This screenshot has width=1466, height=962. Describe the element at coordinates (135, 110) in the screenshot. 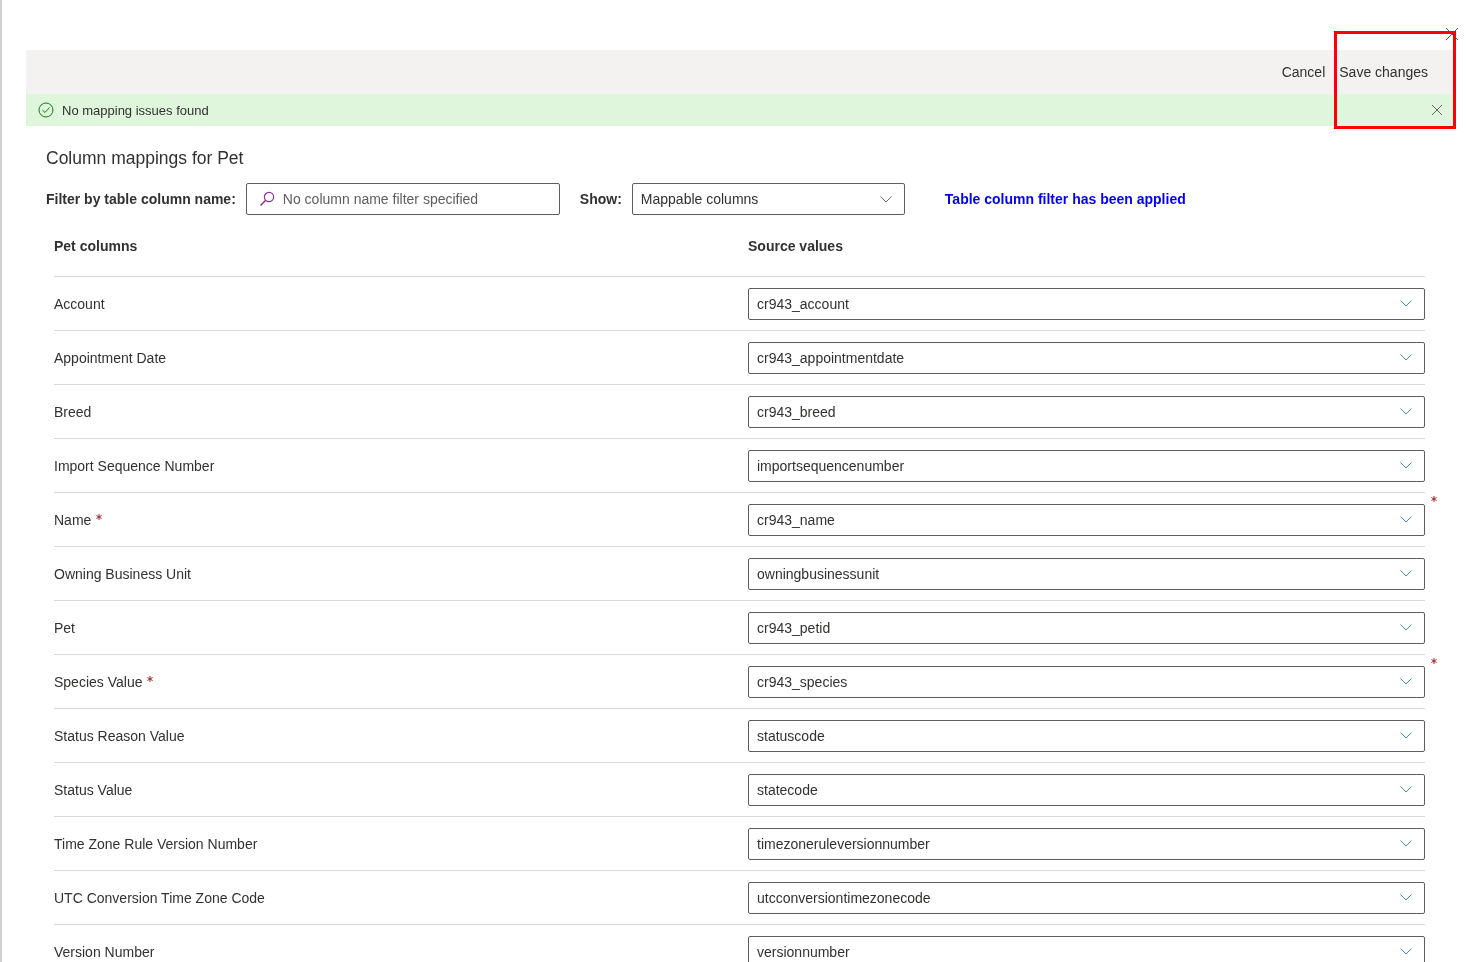

I see `banner-message: No mapping issues found` at that location.